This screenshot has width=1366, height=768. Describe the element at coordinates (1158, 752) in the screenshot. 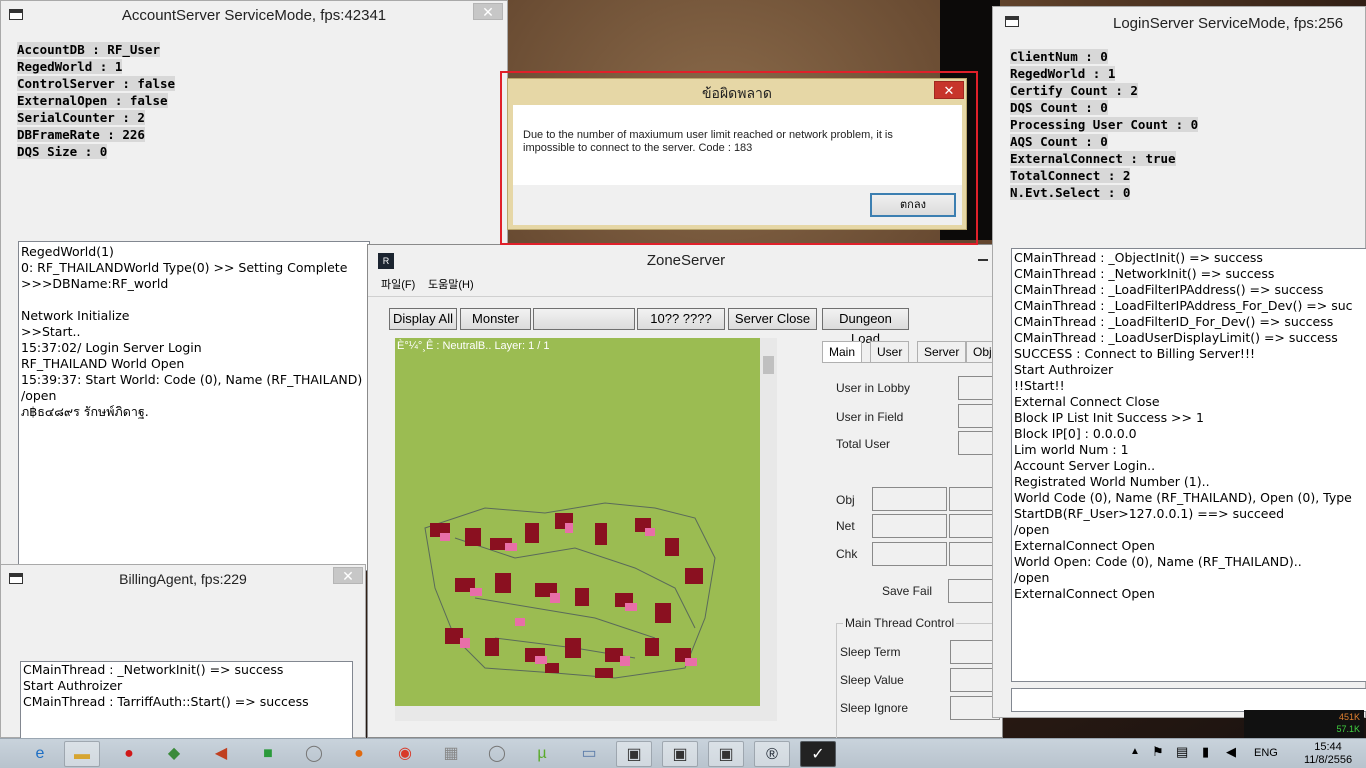

I see `flag-icon: ⚑` at that location.